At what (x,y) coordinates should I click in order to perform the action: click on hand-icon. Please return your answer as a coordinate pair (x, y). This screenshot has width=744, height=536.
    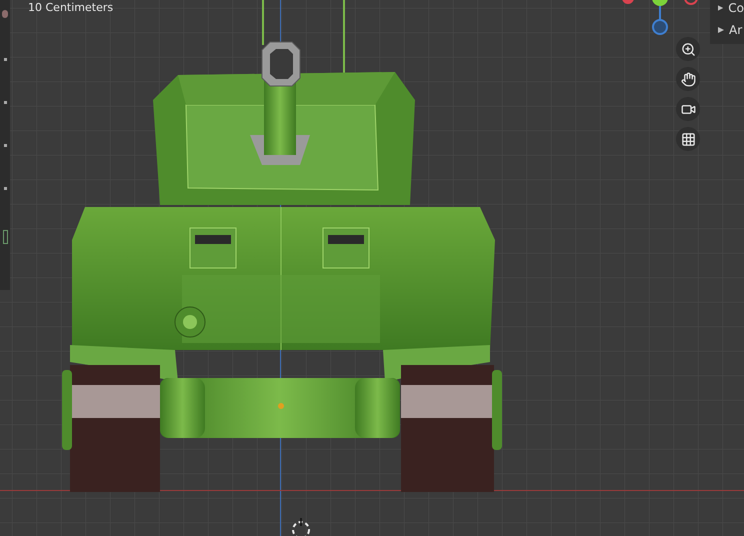
    Looking at the image, I should click on (688, 79).